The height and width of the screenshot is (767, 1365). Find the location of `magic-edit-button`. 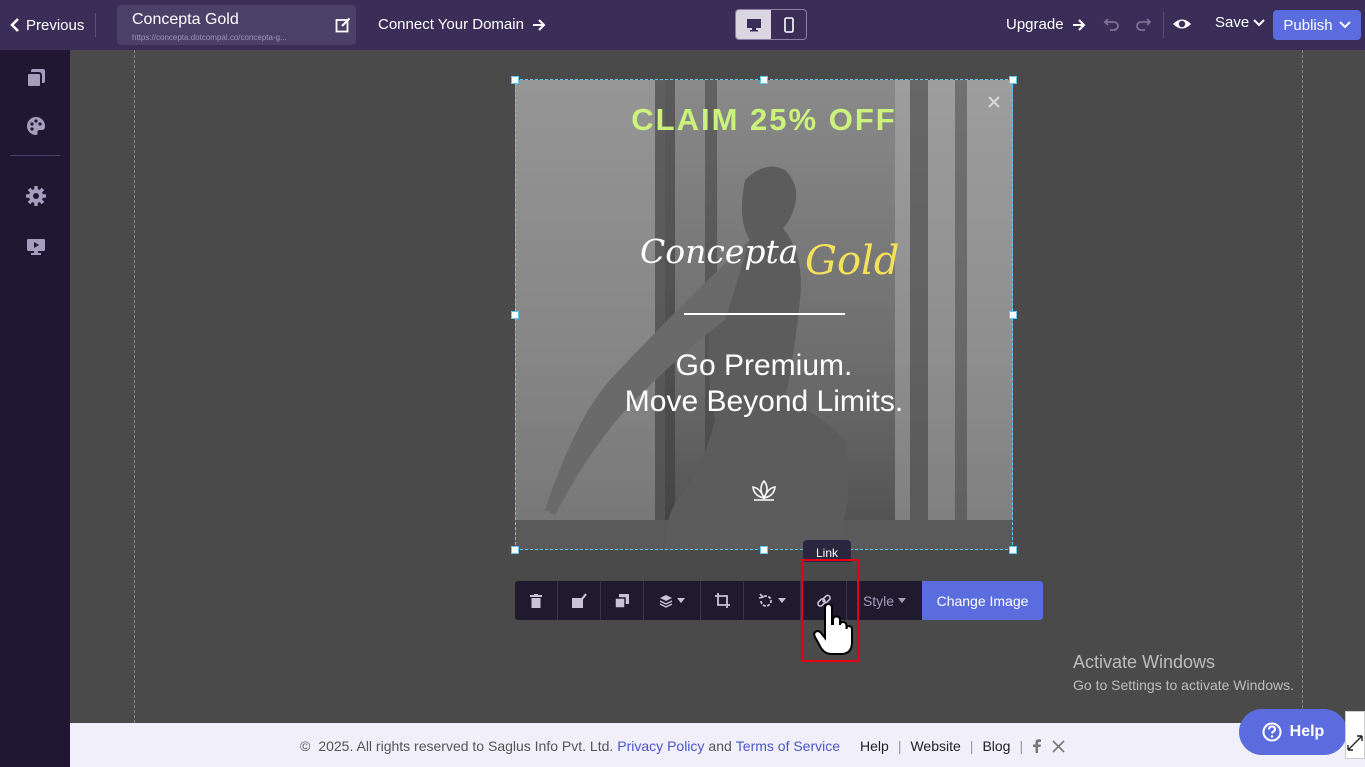

magic-edit-button is located at coordinates (579, 600).